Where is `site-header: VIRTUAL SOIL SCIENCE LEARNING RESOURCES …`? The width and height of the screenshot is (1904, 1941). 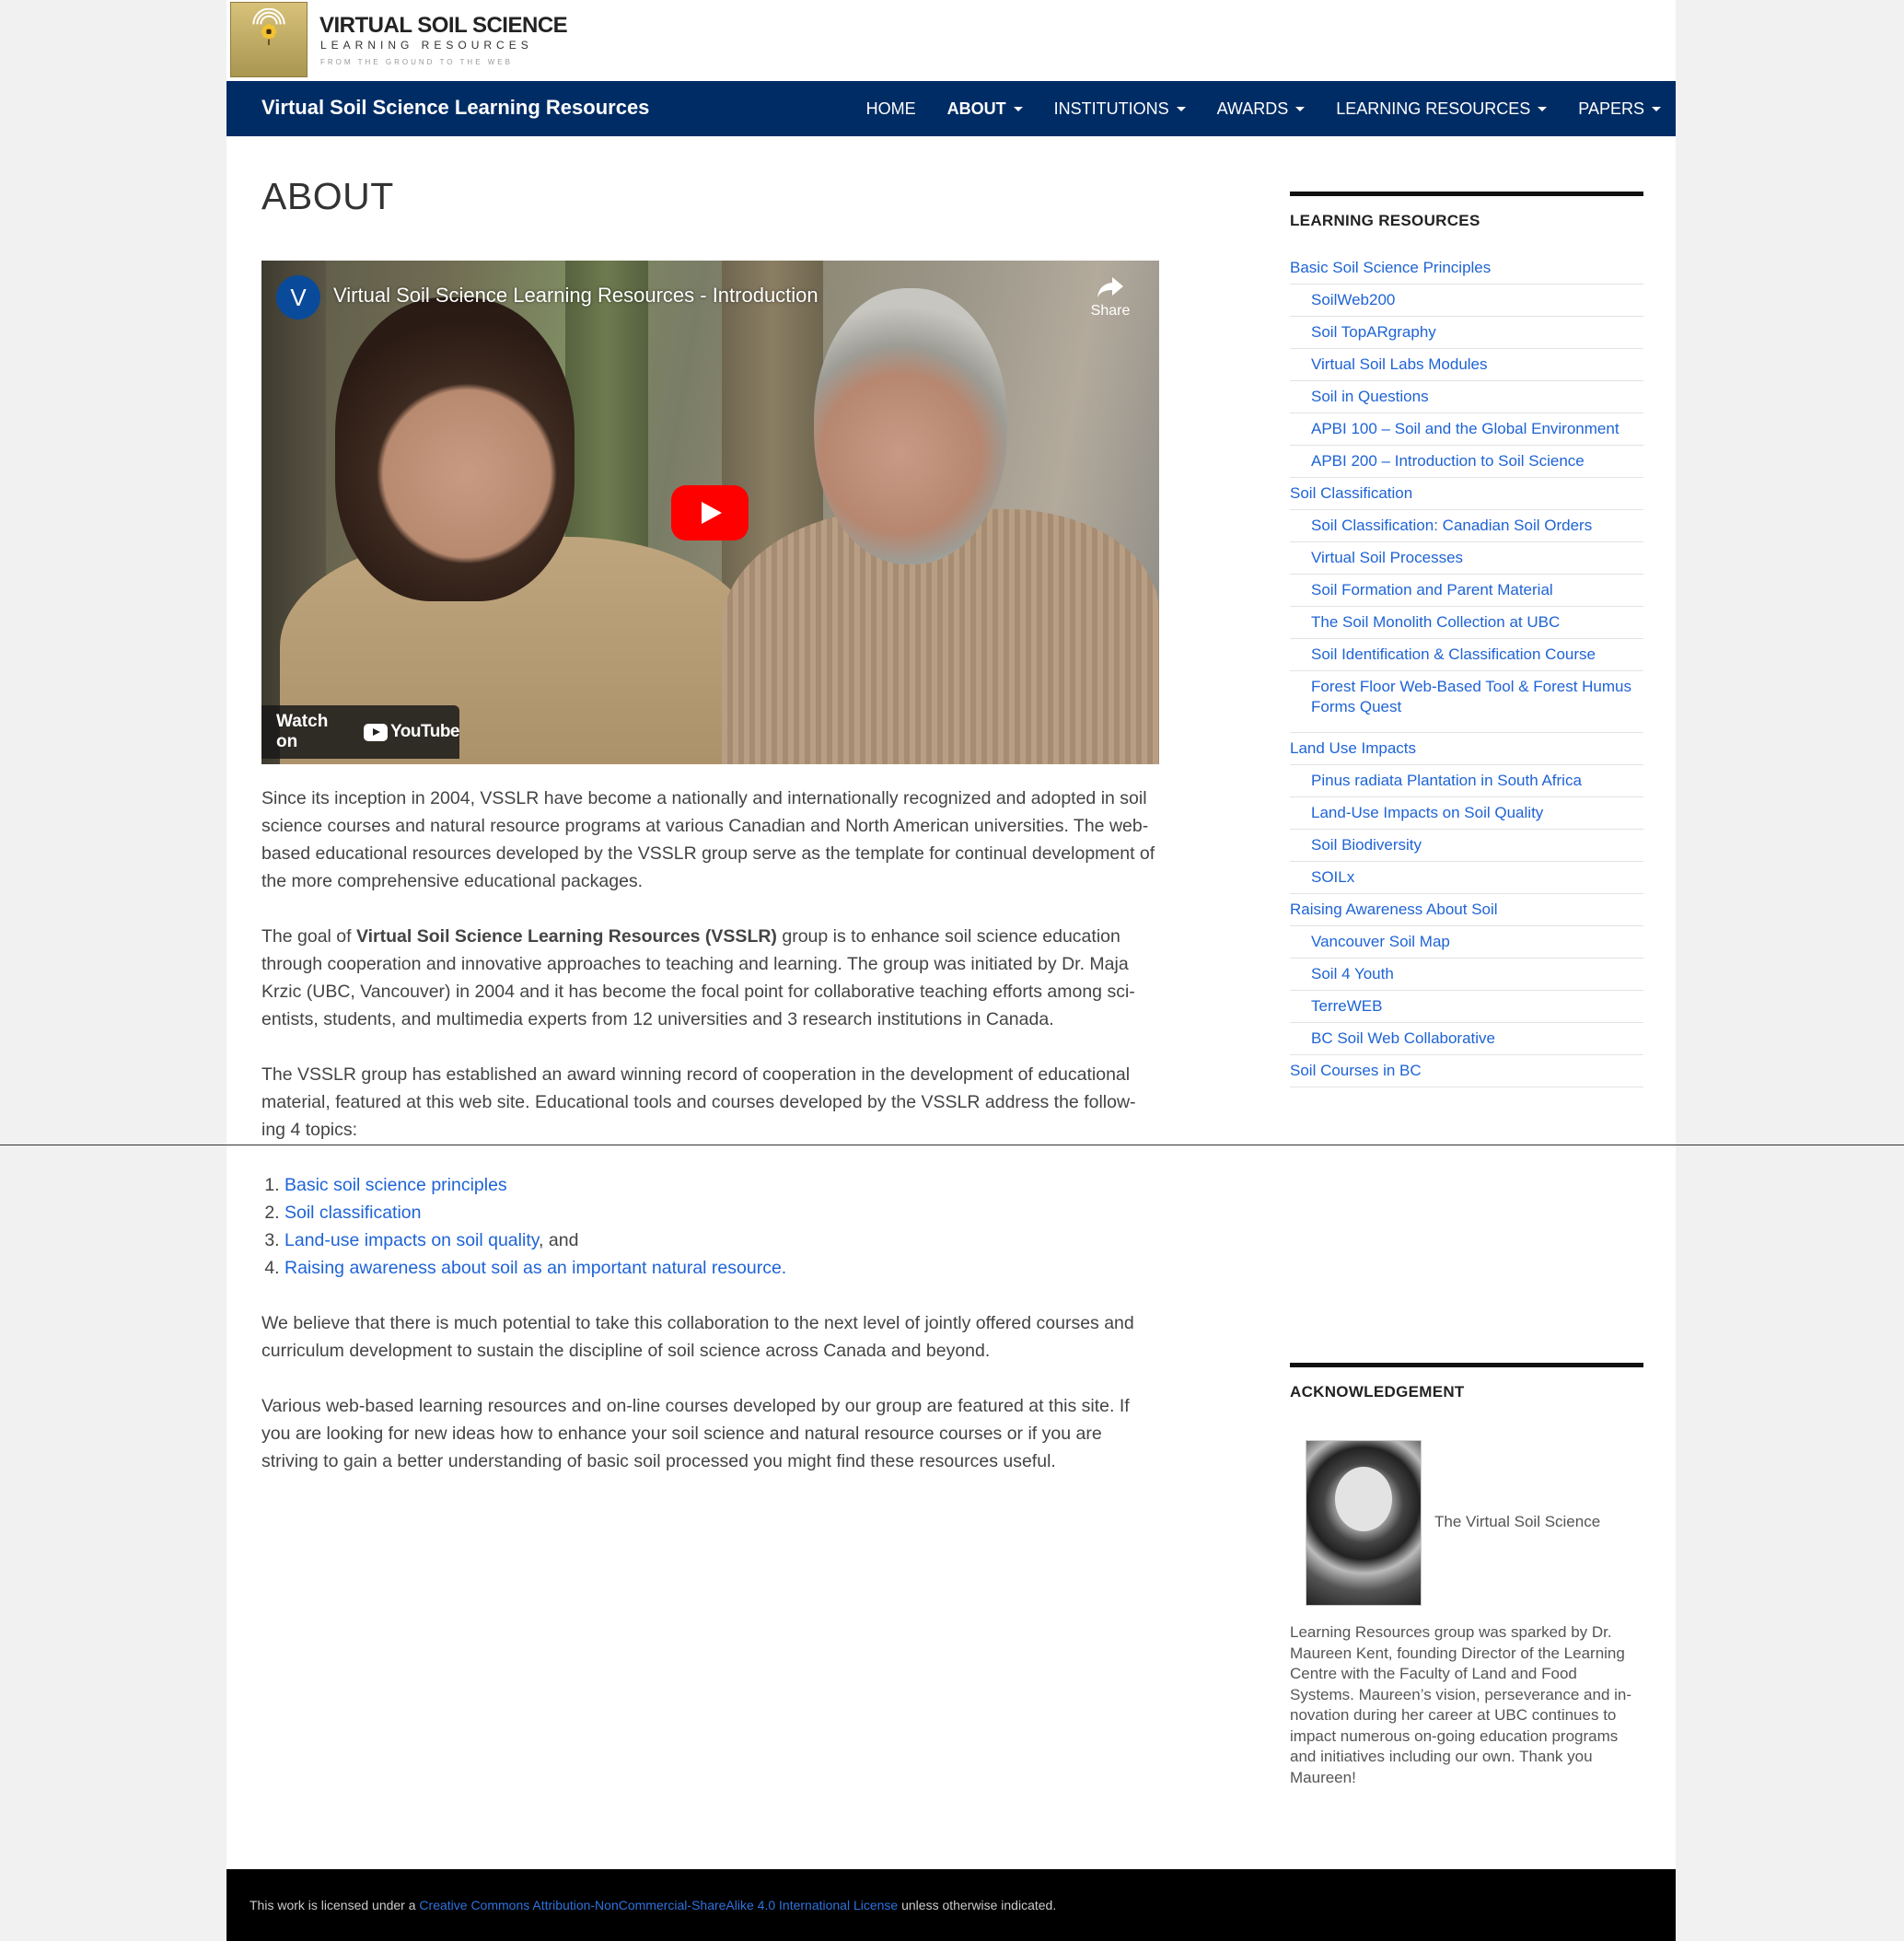
site-header: VIRTUAL SOIL SCIENCE LEARNING RESOURCES … is located at coordinates (951, 41).